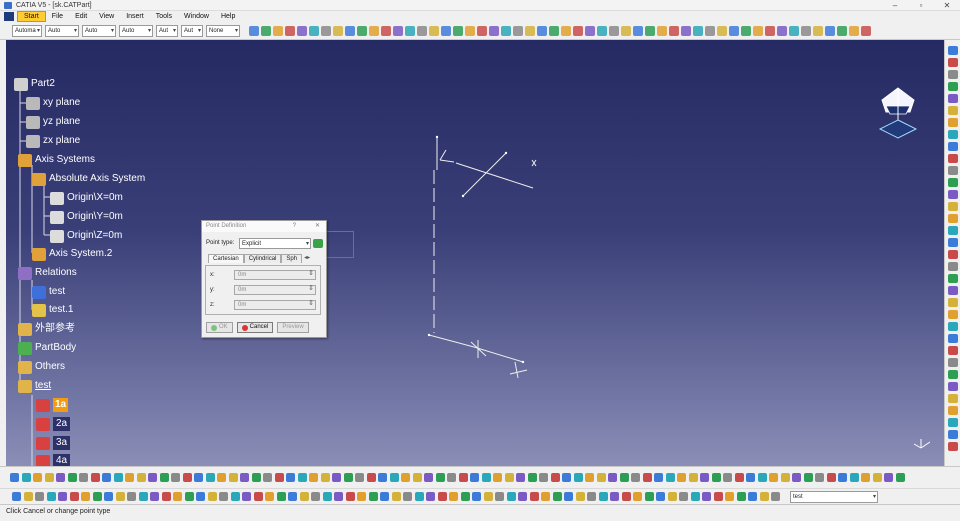 This screenshot has height=521, width=960. What do you see at coordinates (106, 16) in the screenshot?
I see `menu-view: View` at bounding box center [106, 16].